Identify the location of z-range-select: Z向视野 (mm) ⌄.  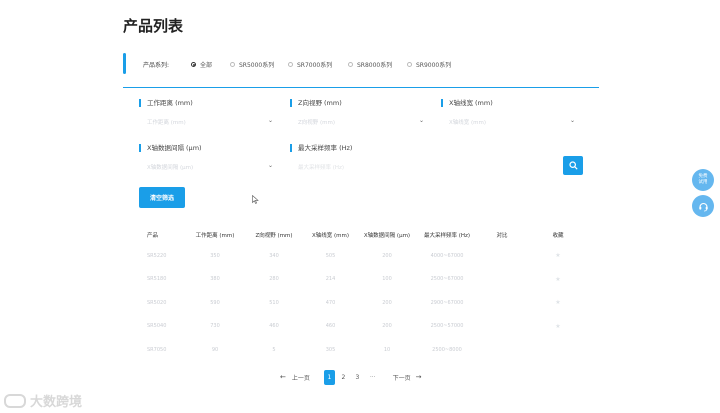
(358, 122).